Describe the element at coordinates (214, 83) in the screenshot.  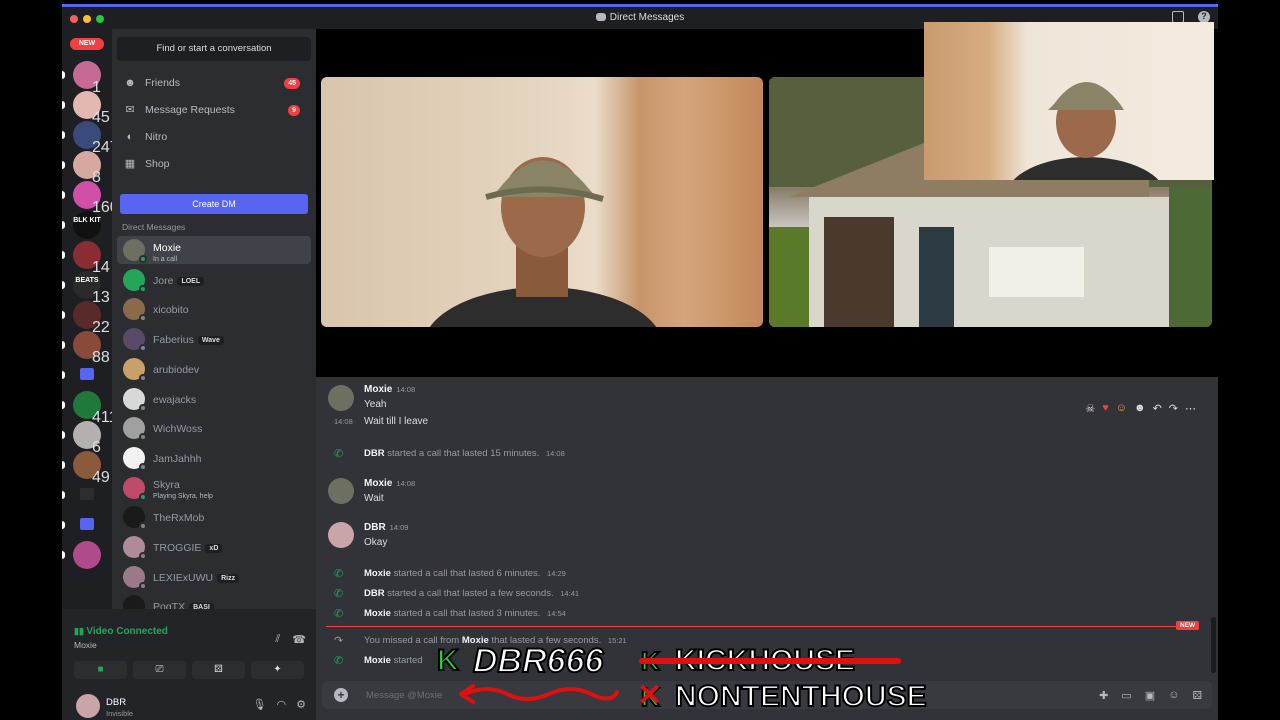
I see `nav-friends: ☻ Friends 45` at that location.